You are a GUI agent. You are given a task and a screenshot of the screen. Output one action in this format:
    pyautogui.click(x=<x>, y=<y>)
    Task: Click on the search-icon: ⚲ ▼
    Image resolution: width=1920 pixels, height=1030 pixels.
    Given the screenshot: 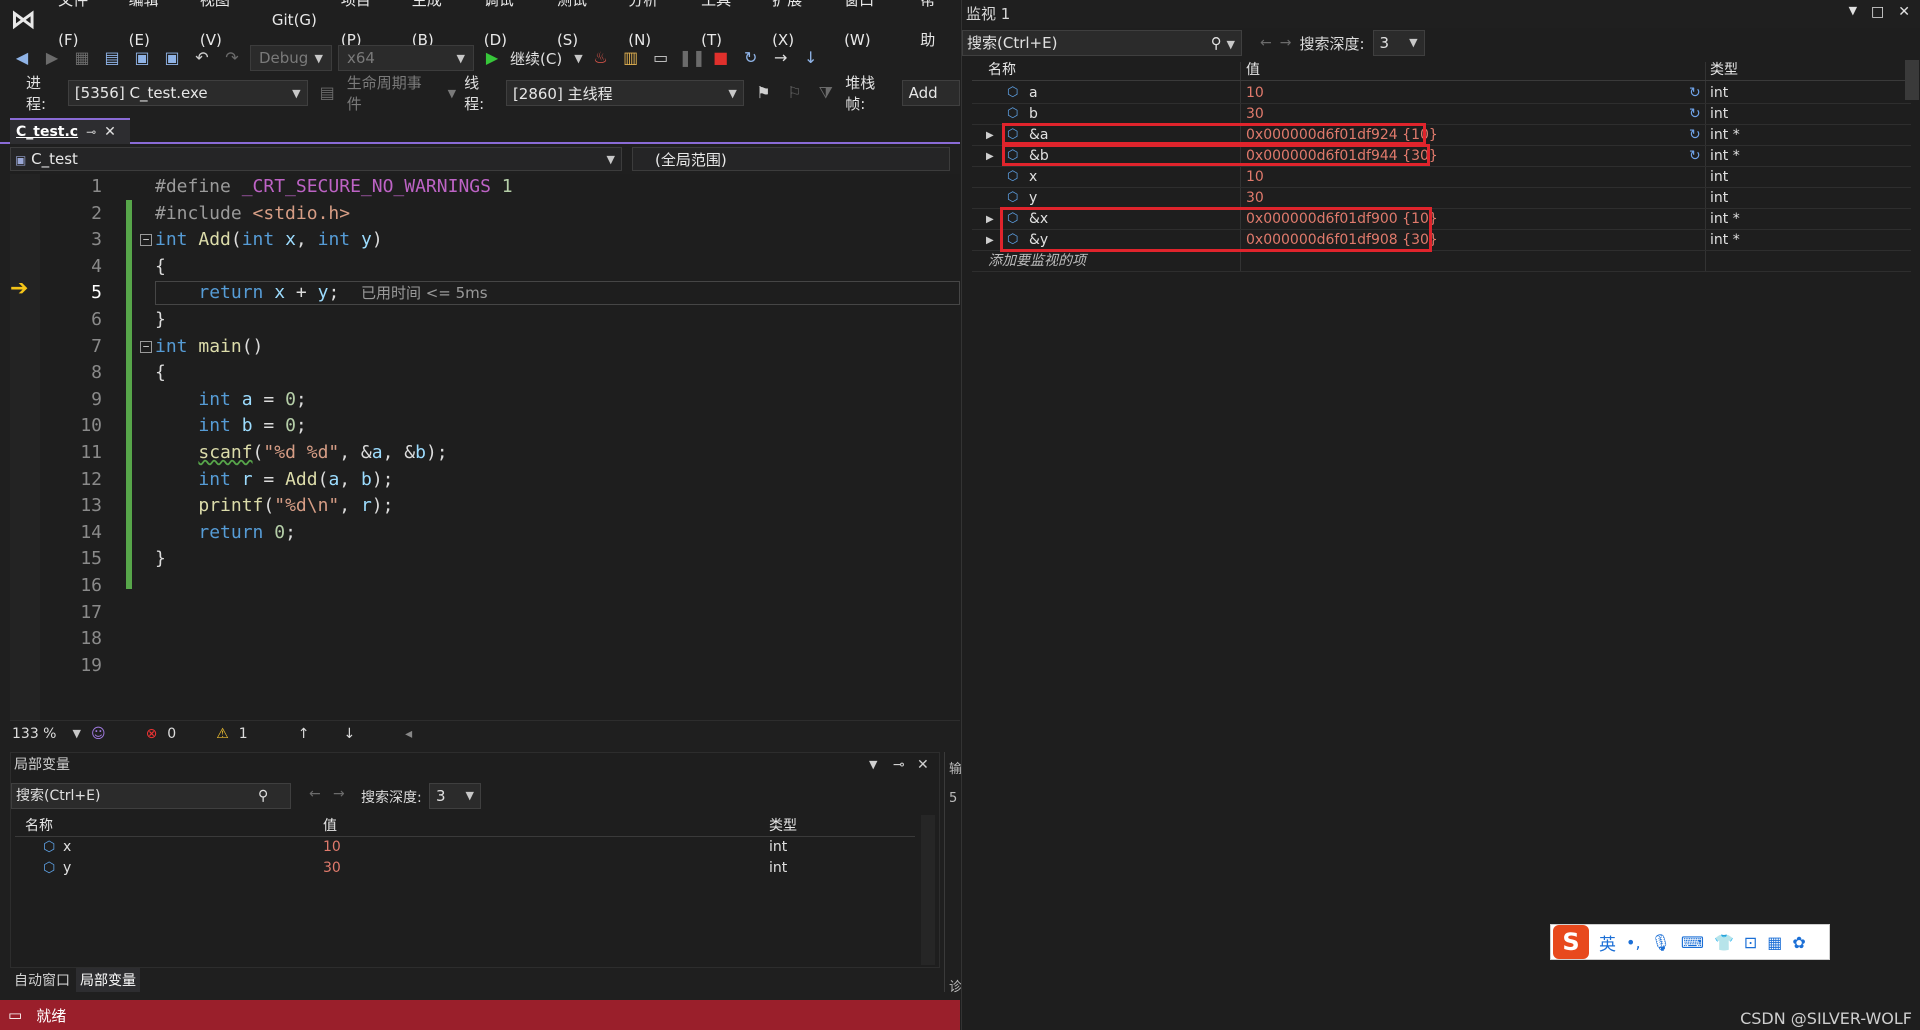 What is the action you would take?
    pyautogui.click(x=1223, y=43)
    